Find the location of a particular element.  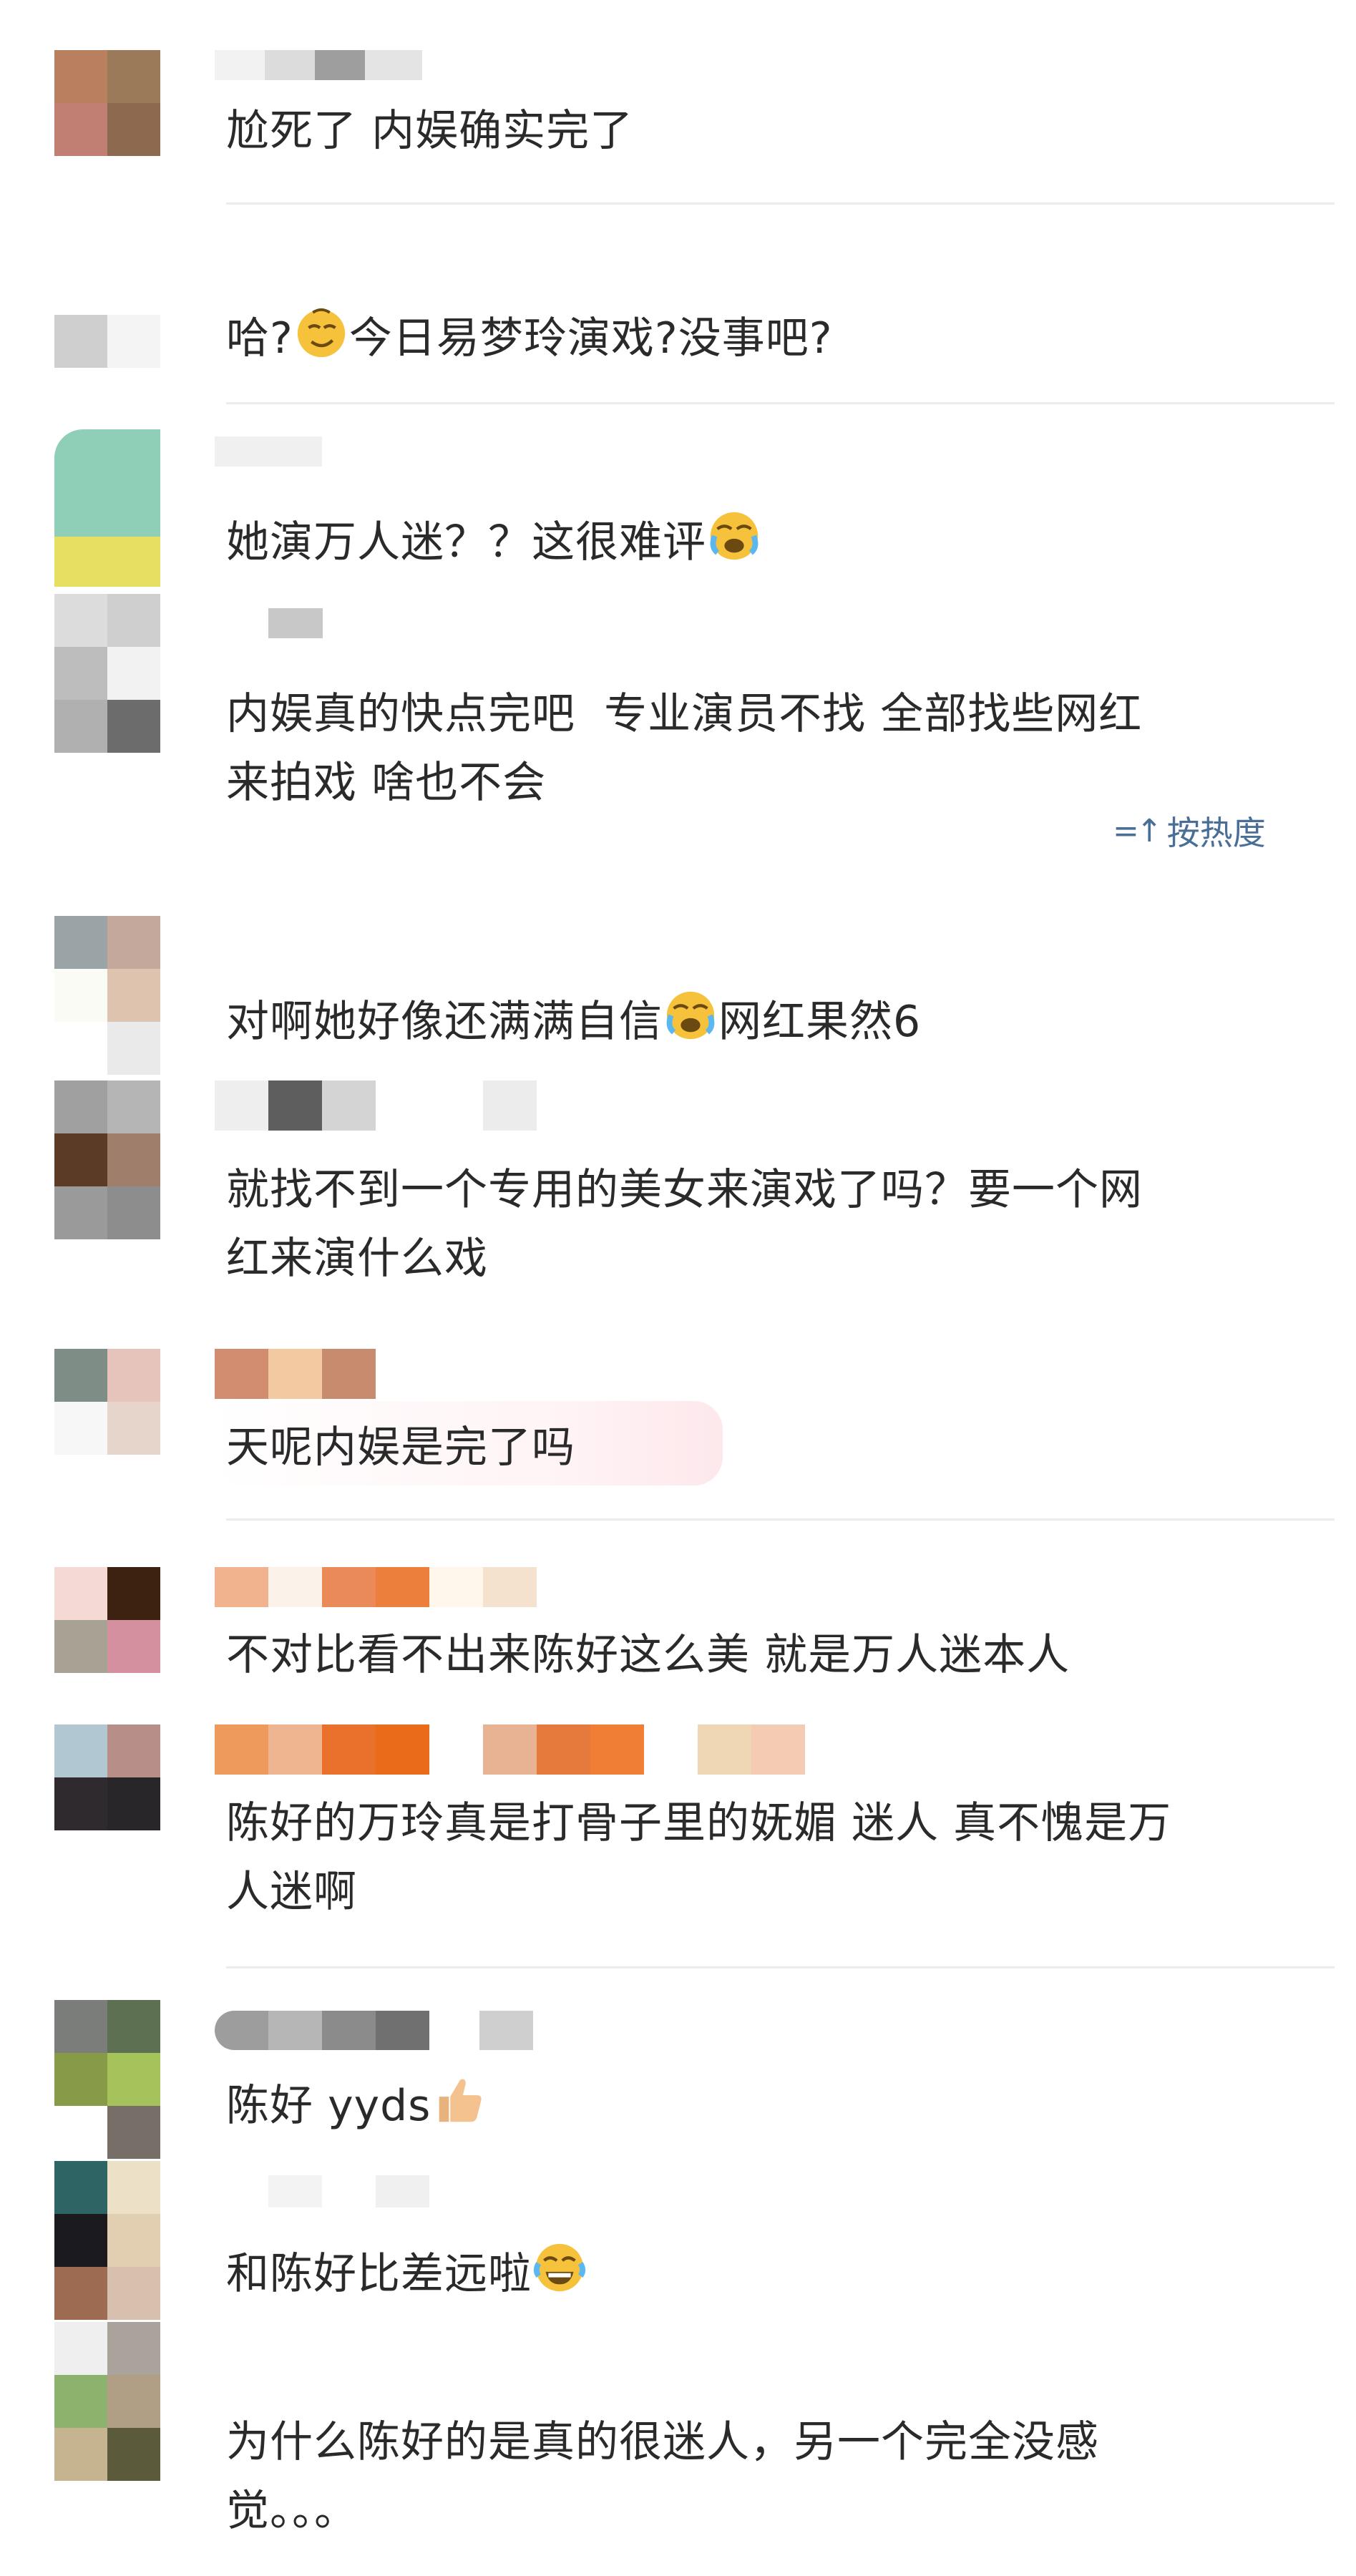

comment-text: 她演万人迷？？这很难评 is located at coordinates (762, 542).